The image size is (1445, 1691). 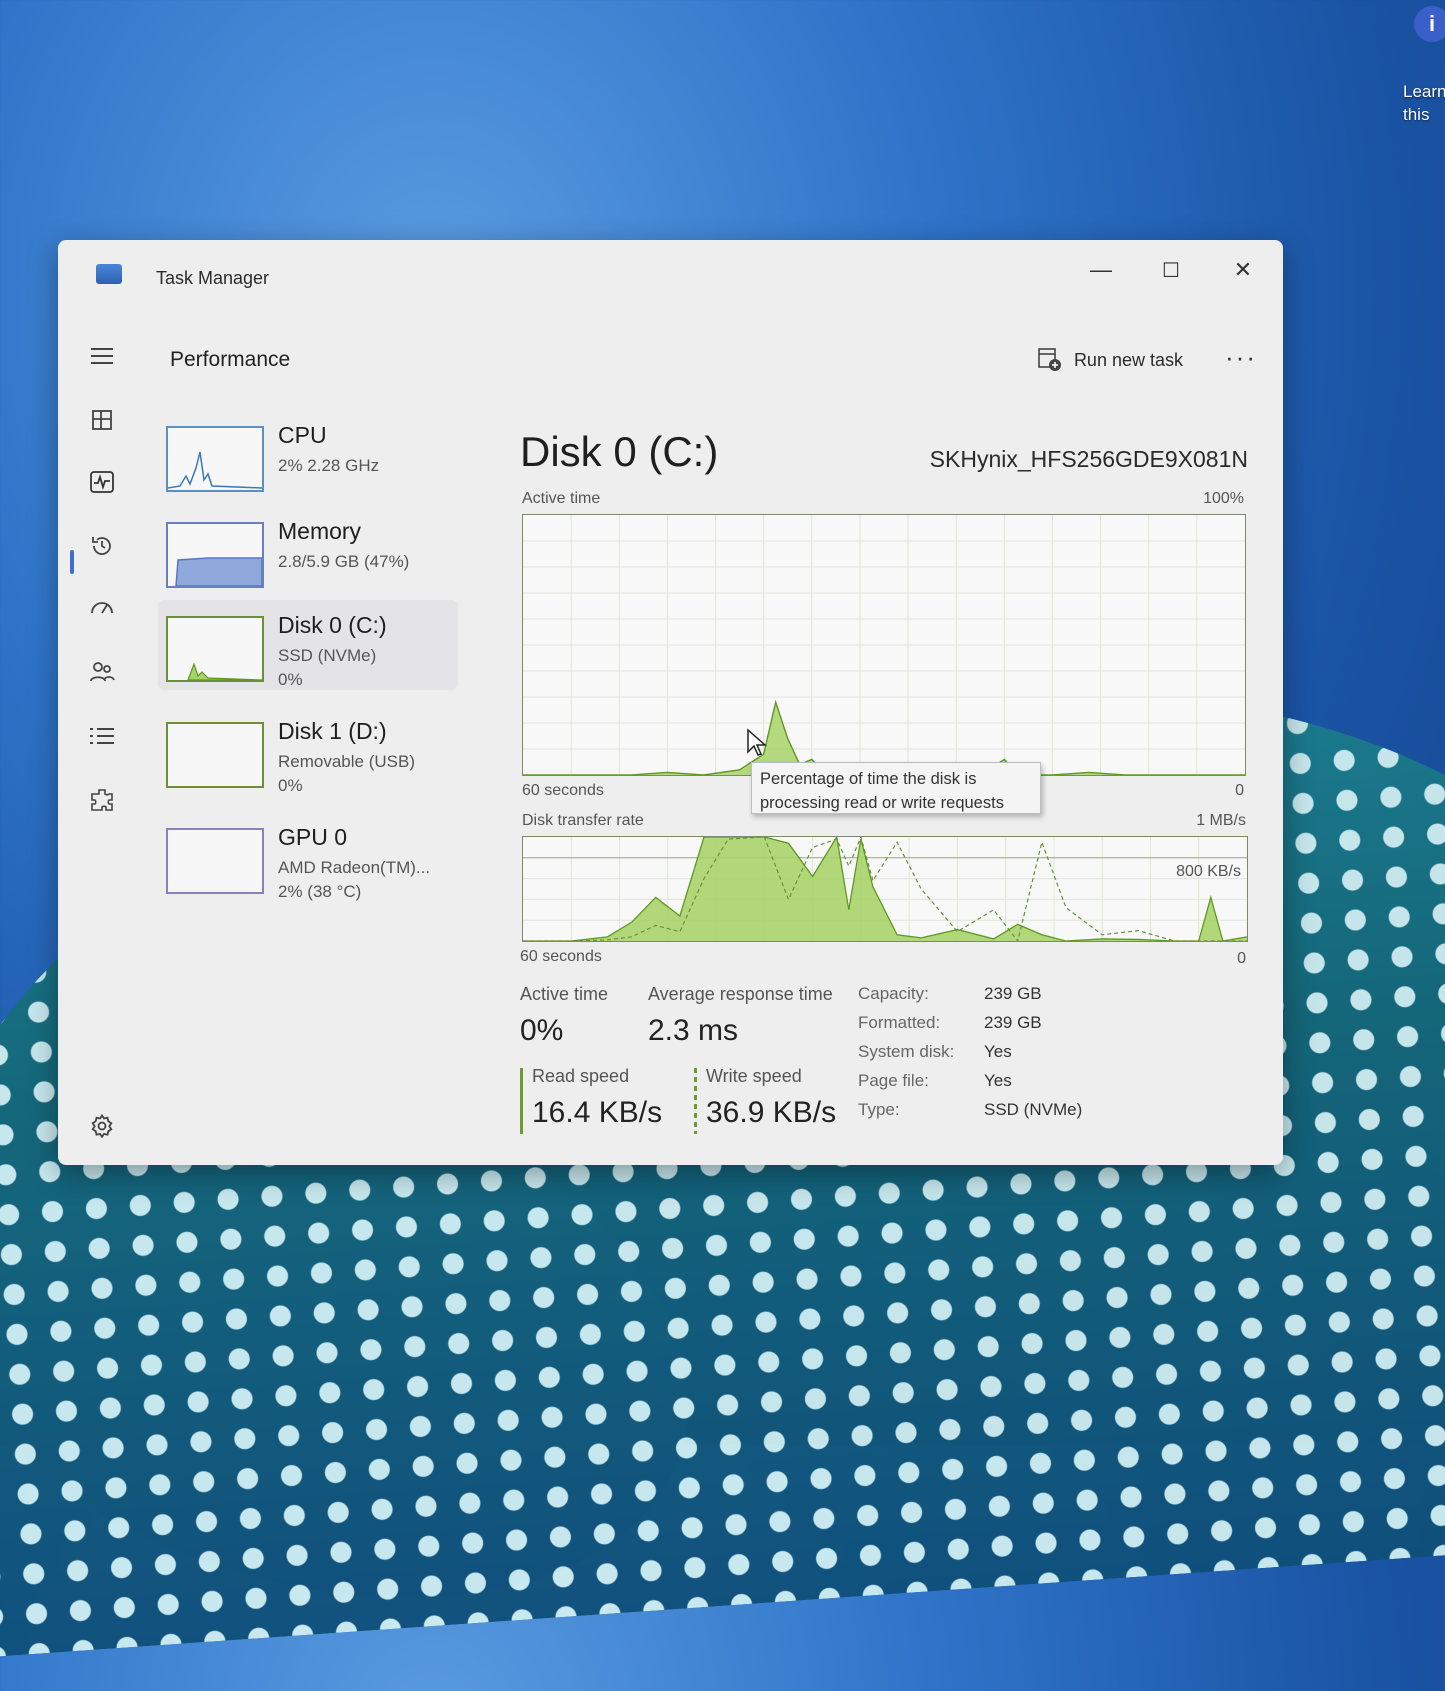 What do you see at coordinates (1421, 66) in the screenshot?
I see `desktop-shortcut: i Learn this` at bounding box center [1421, 66].